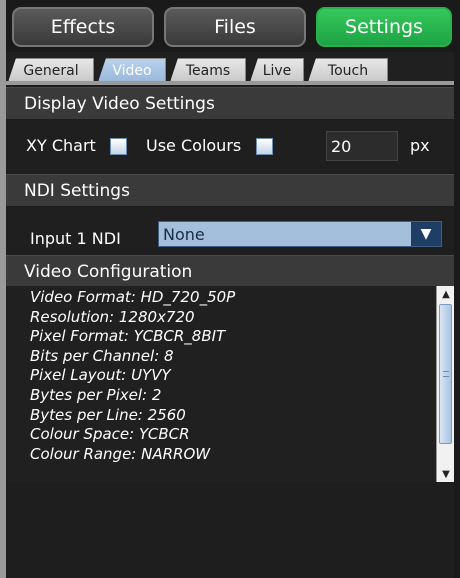  Describe the element at coordinates (118, 146) in the screenshot. I see `xy-chart-checkbox` at that location.